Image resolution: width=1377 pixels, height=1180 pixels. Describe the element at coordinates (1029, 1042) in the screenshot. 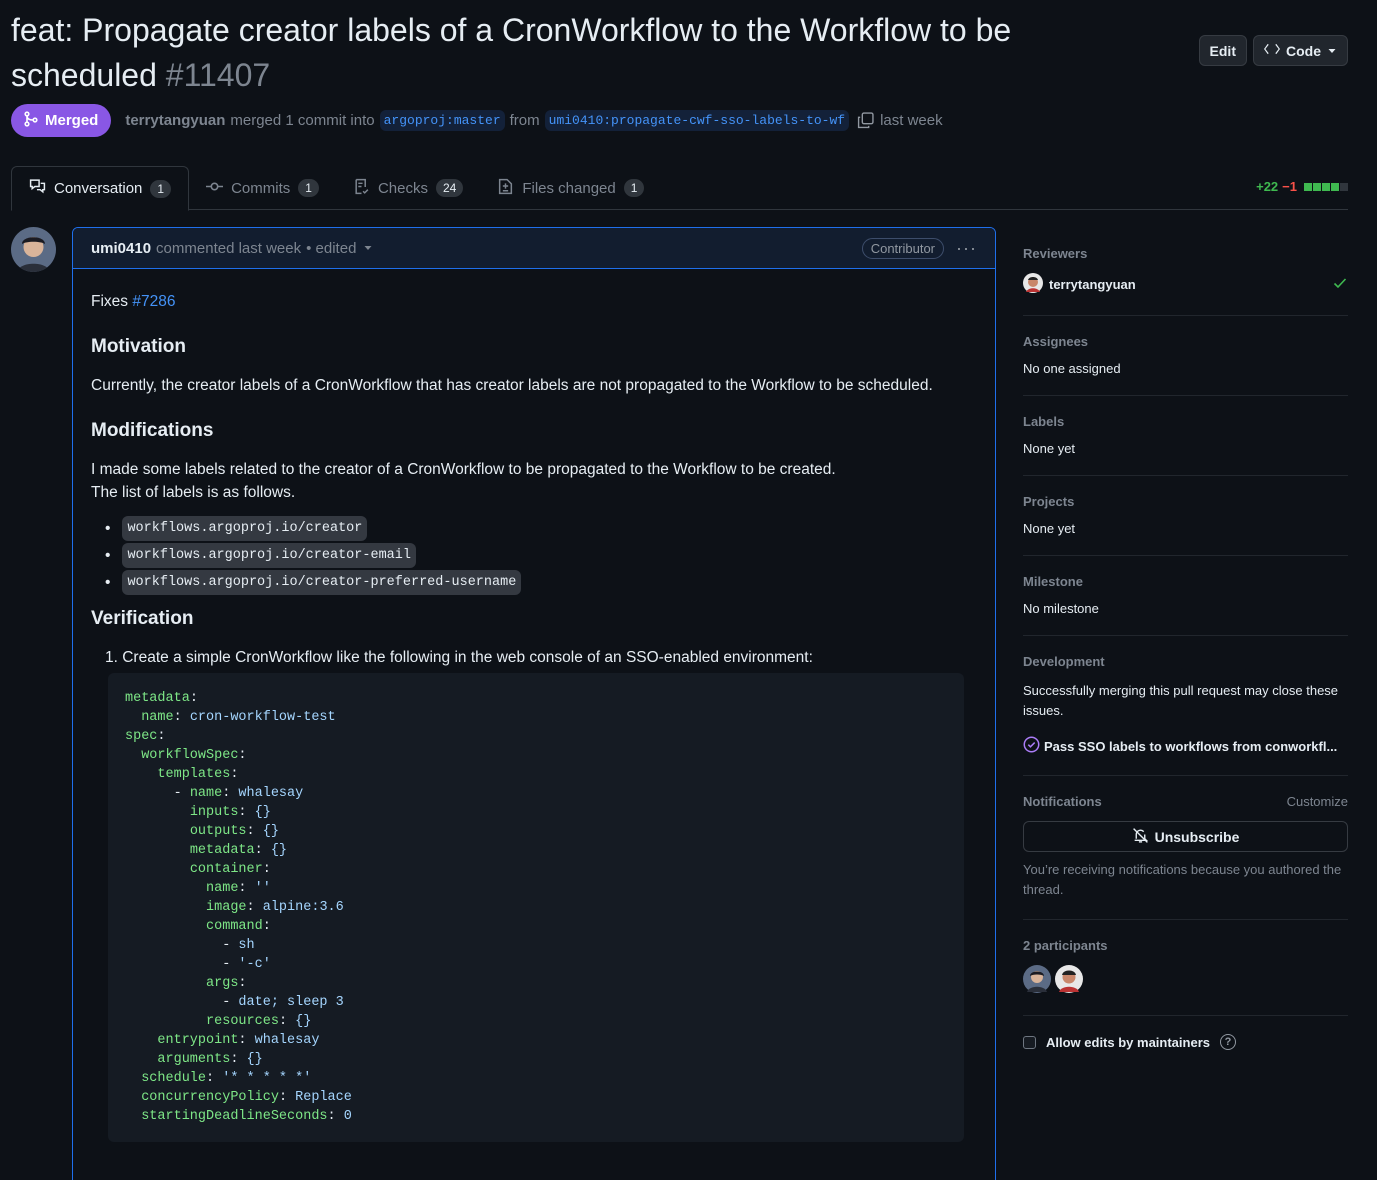

I see `allow-edits-checkbox` at that location.